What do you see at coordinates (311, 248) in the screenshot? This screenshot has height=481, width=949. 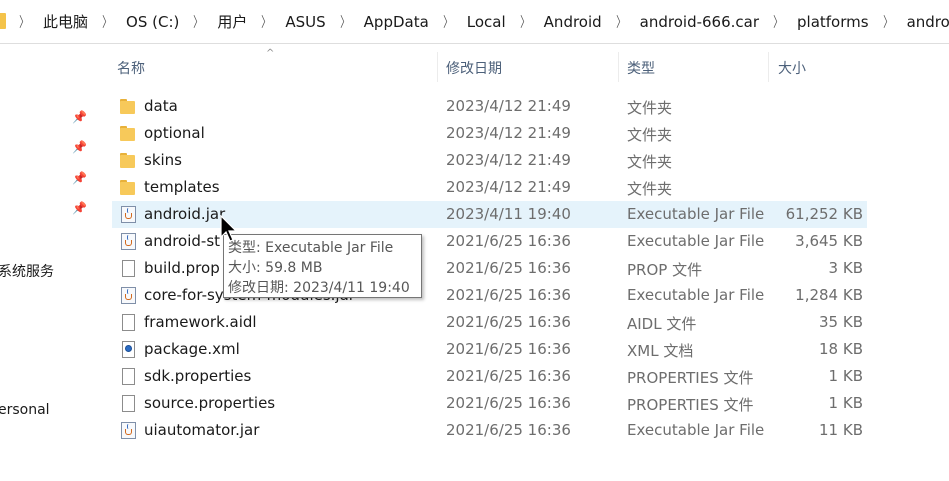 I see `tooltip-type: 类型: Executable Jar File` at bounding box center [311, 248].